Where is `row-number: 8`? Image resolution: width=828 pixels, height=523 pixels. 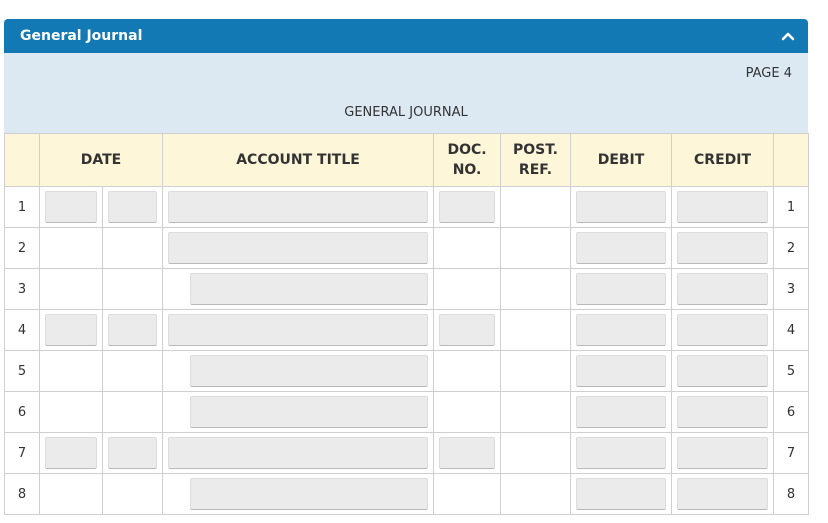
row-number: 8 is located at coordinates (22, 494).